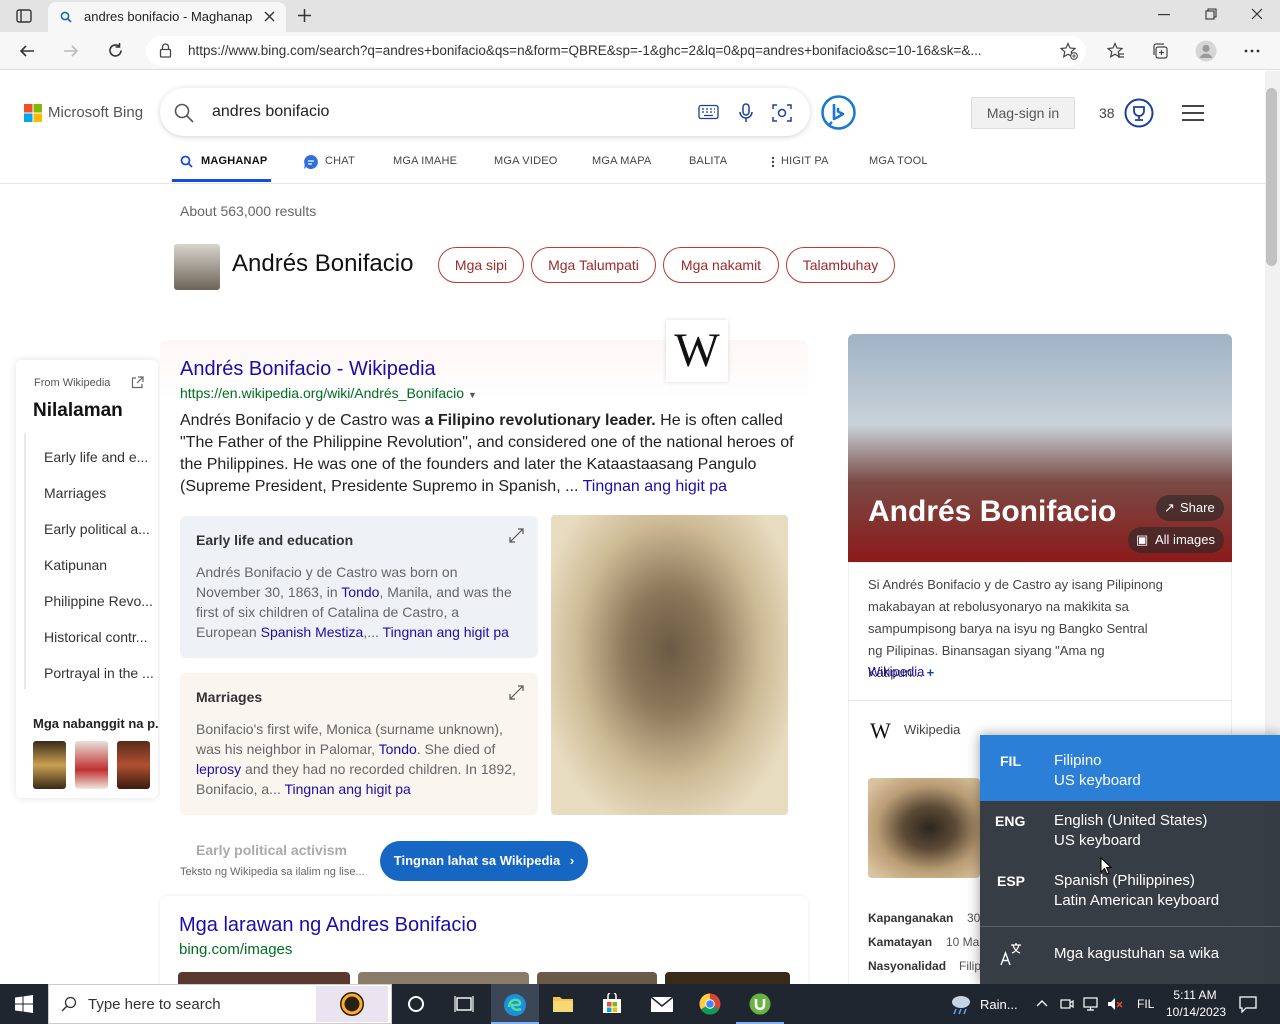  I want to click on pill-biography: Talambuhay, so click(840, 265).